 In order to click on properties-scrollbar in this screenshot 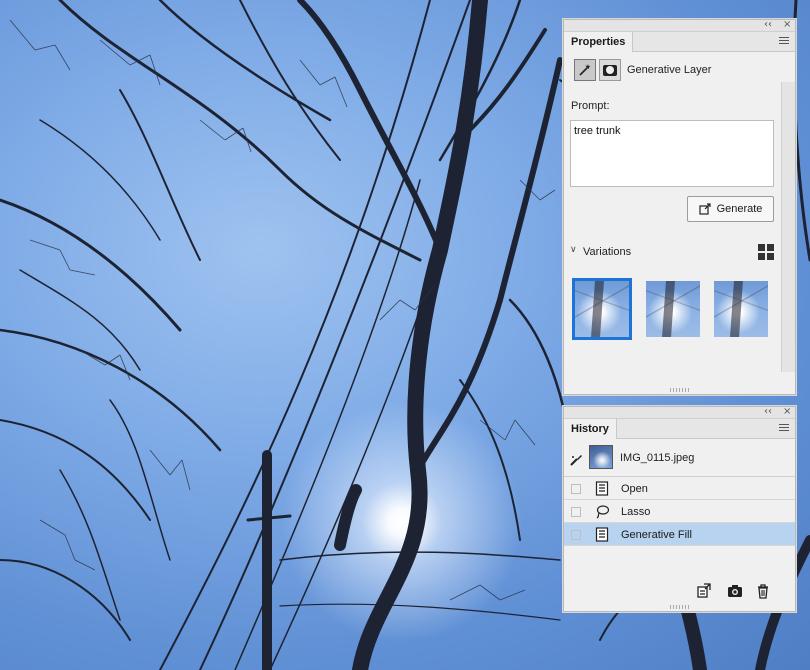, I will do `click(788, 227)`.